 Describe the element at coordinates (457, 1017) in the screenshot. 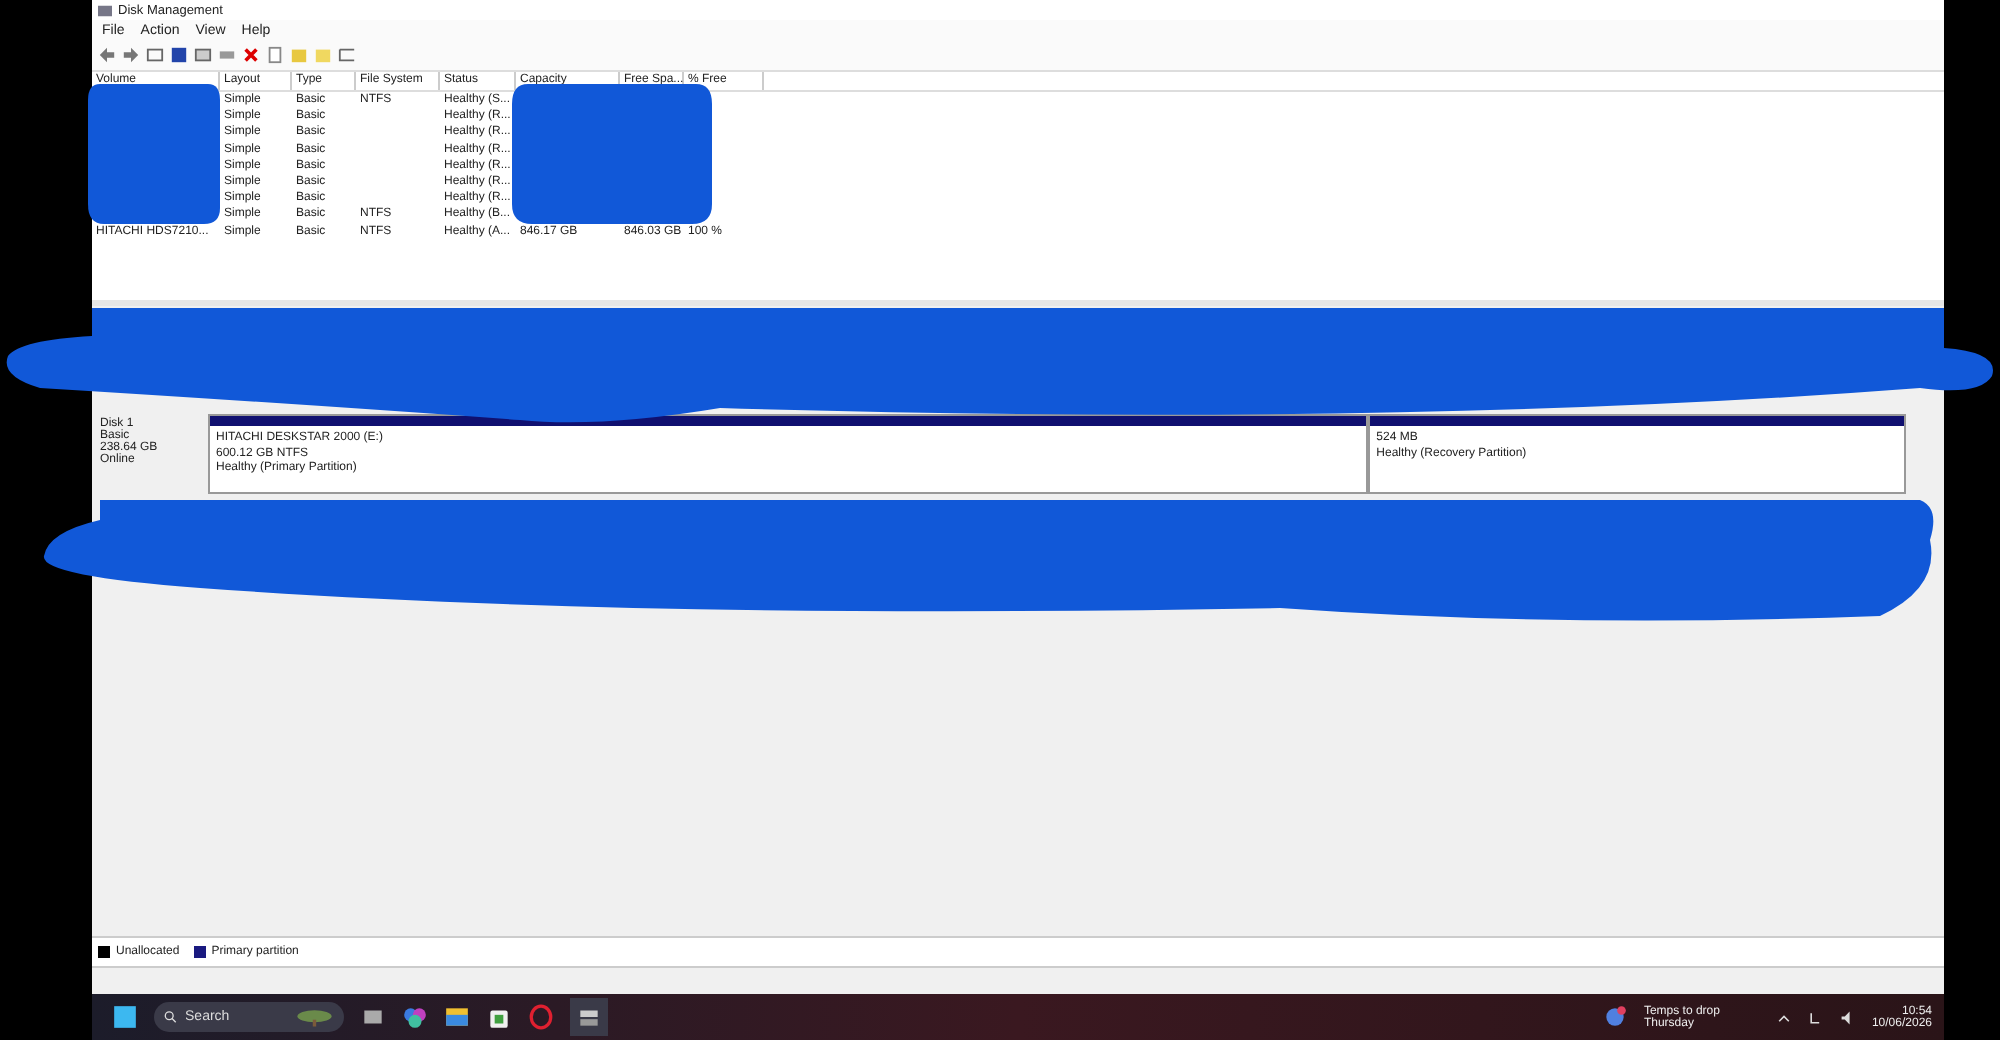

I see `folder-icon` at that location.